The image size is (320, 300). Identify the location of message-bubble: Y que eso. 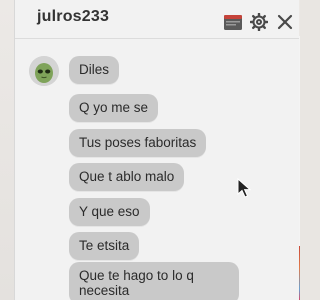
(109, 212).